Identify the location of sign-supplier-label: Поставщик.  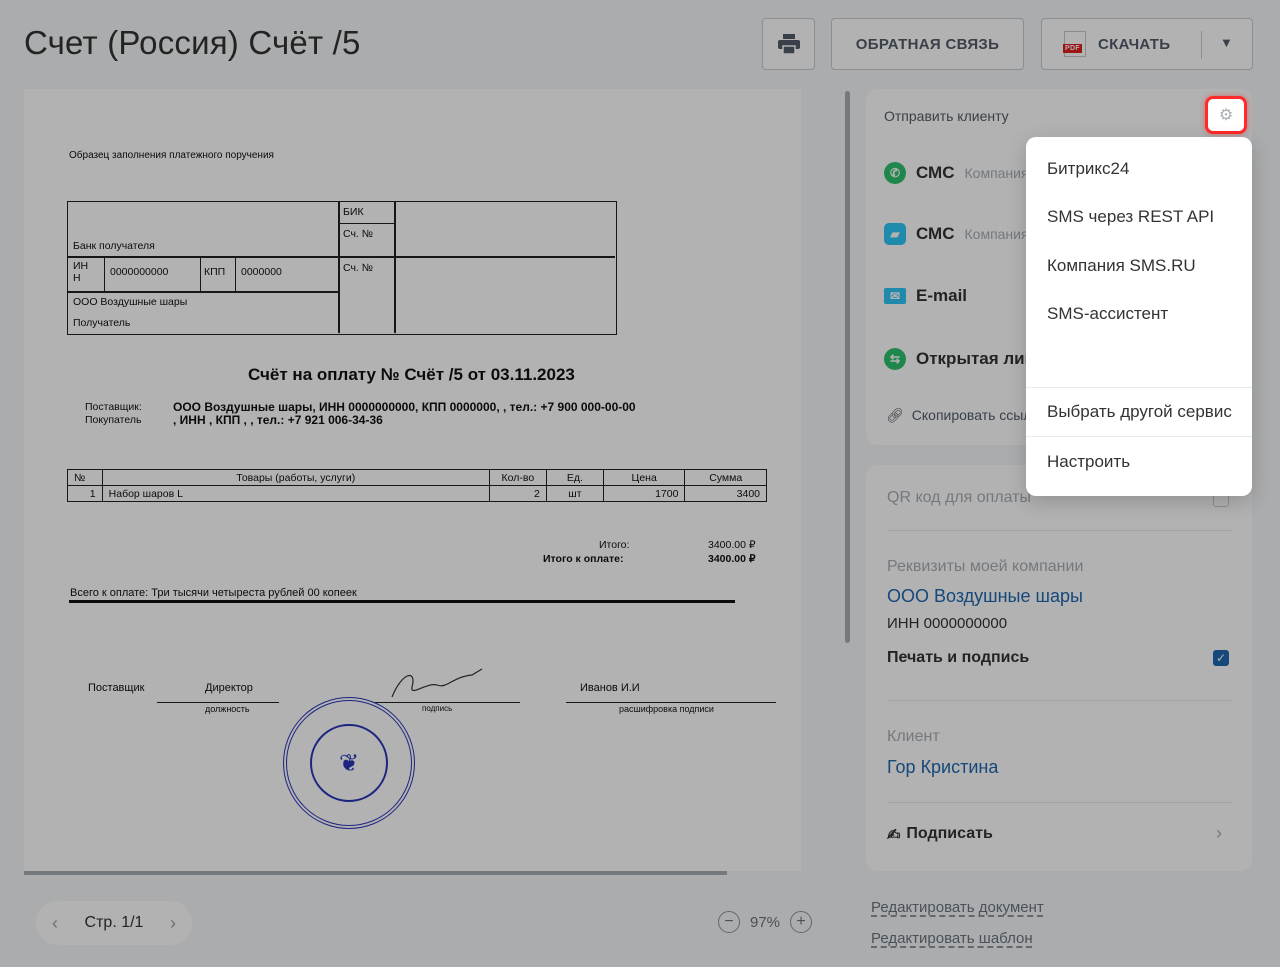
(116, 688).